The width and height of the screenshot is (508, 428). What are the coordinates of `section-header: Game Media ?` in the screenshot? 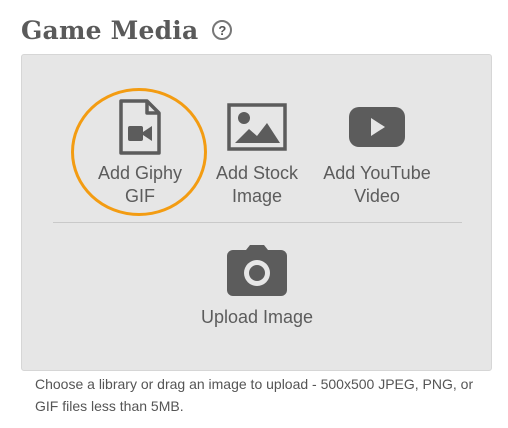 It's located at (127, 30).